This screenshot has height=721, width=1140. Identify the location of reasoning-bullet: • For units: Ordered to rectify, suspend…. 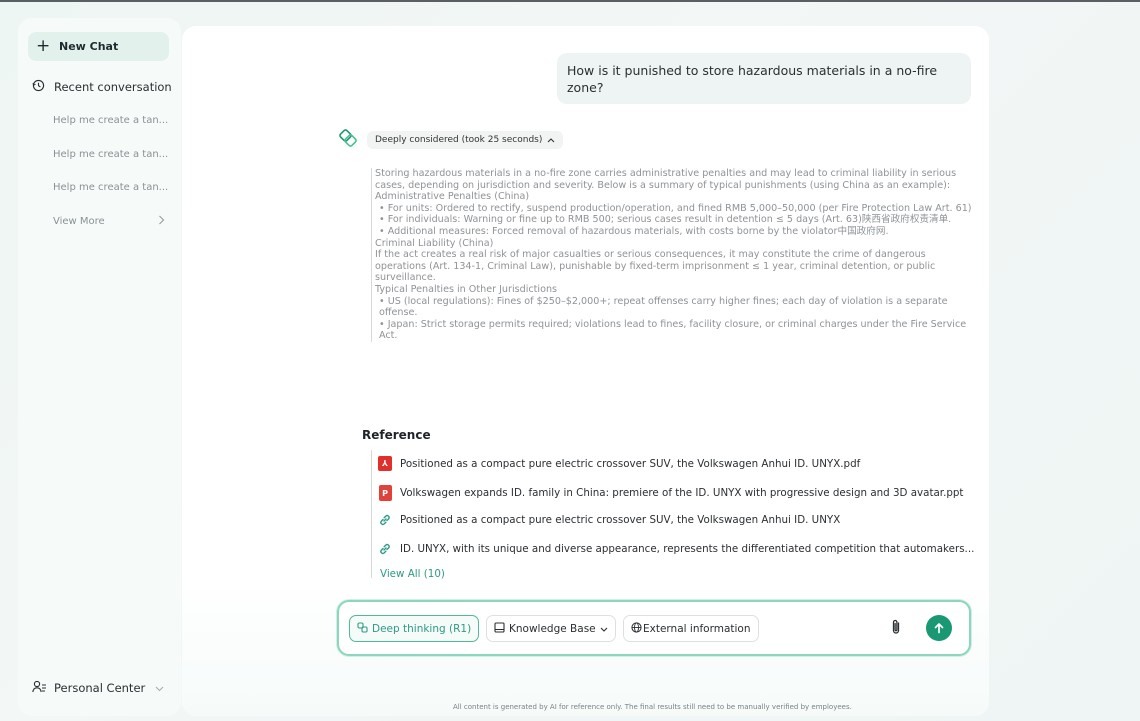
(675, 208).